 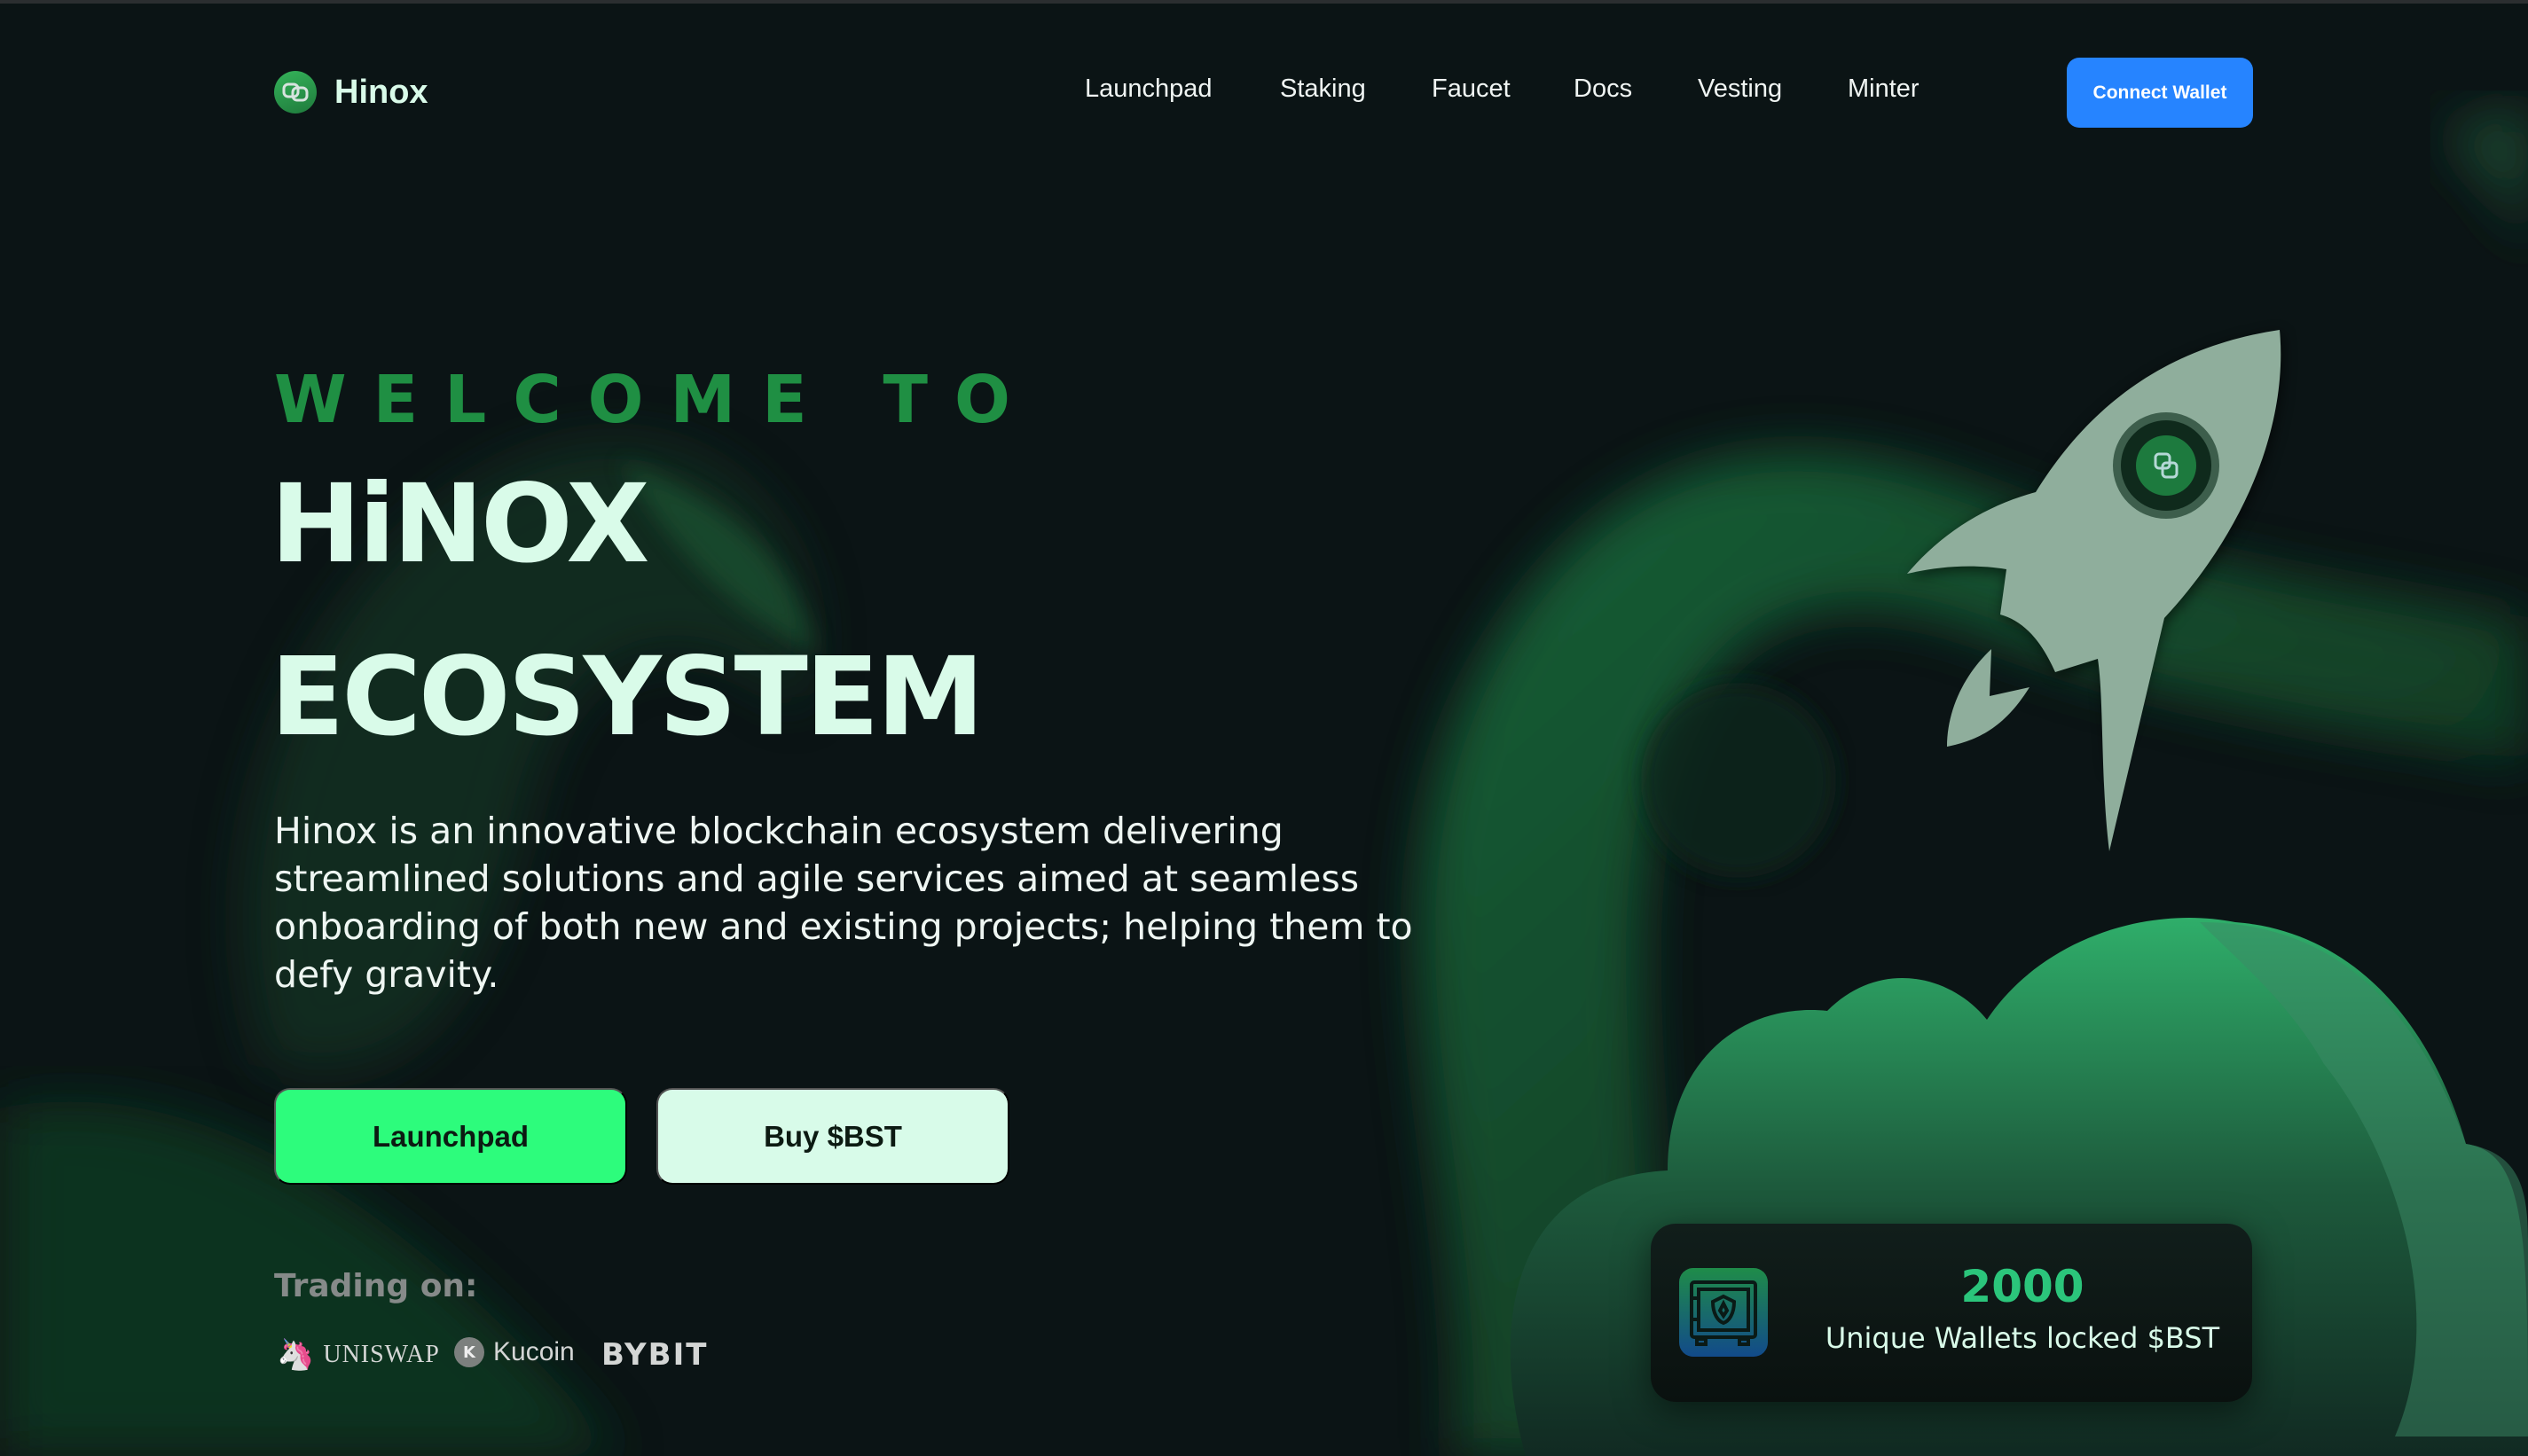 I want to click on exchange-bybit: BYBIT, so click(x=654, y=1355).